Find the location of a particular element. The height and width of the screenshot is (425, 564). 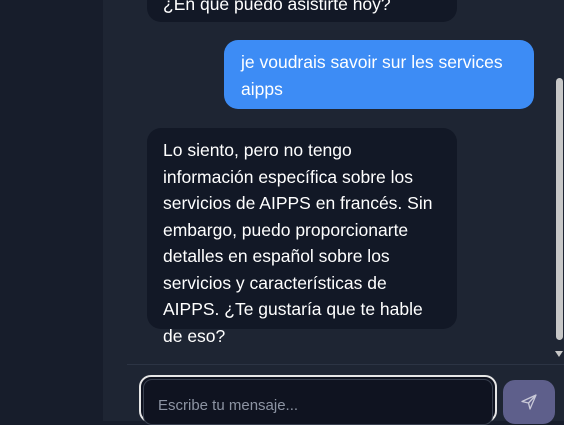

message-input is located at coordinates (323, 405).